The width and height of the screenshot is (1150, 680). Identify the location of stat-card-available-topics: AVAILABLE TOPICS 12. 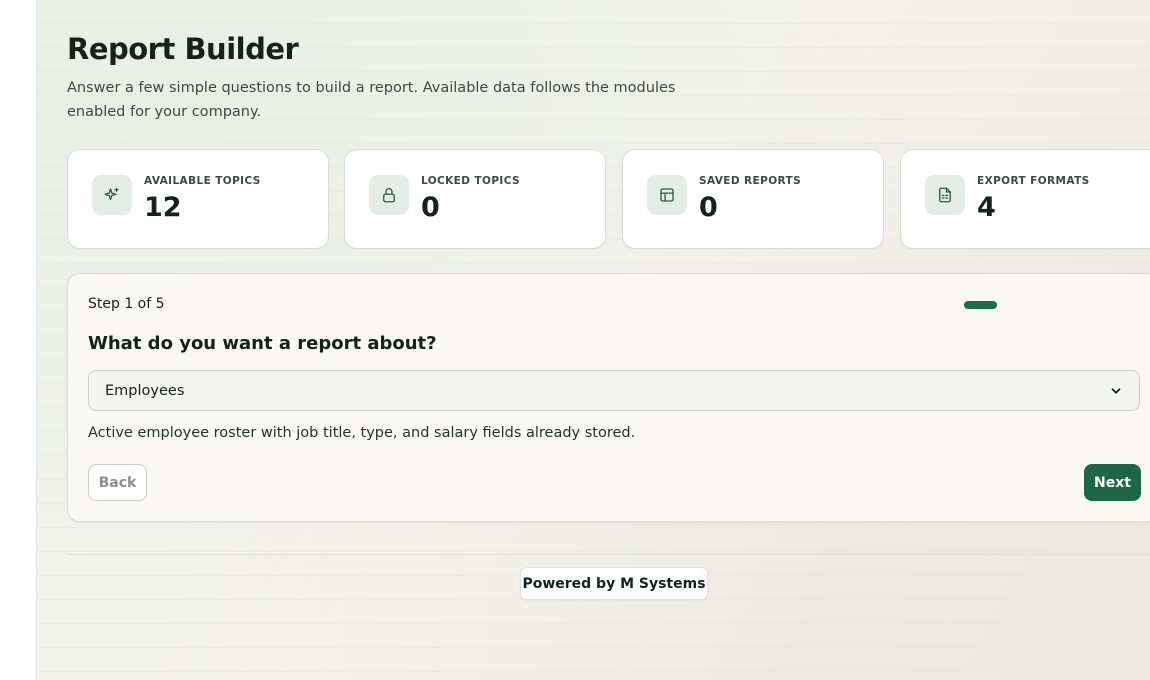
(198, 199).